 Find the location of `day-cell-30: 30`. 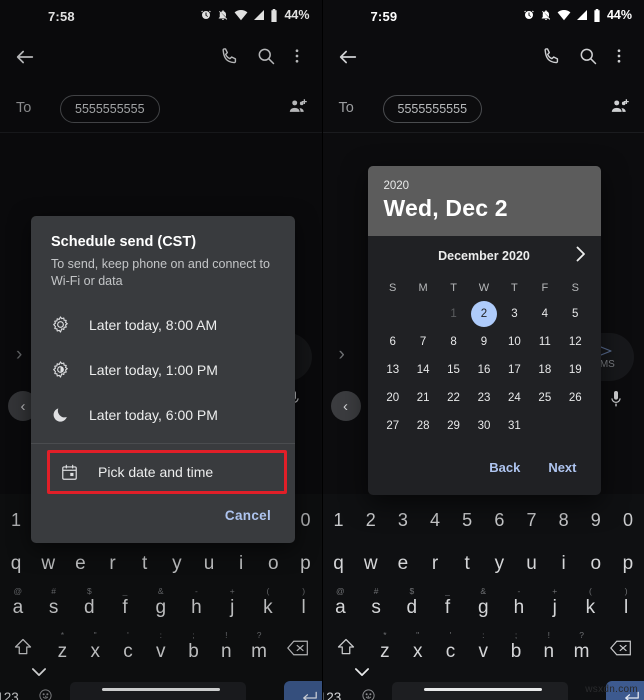

day-cell-30: 30 is located at coordinates (484, 426).